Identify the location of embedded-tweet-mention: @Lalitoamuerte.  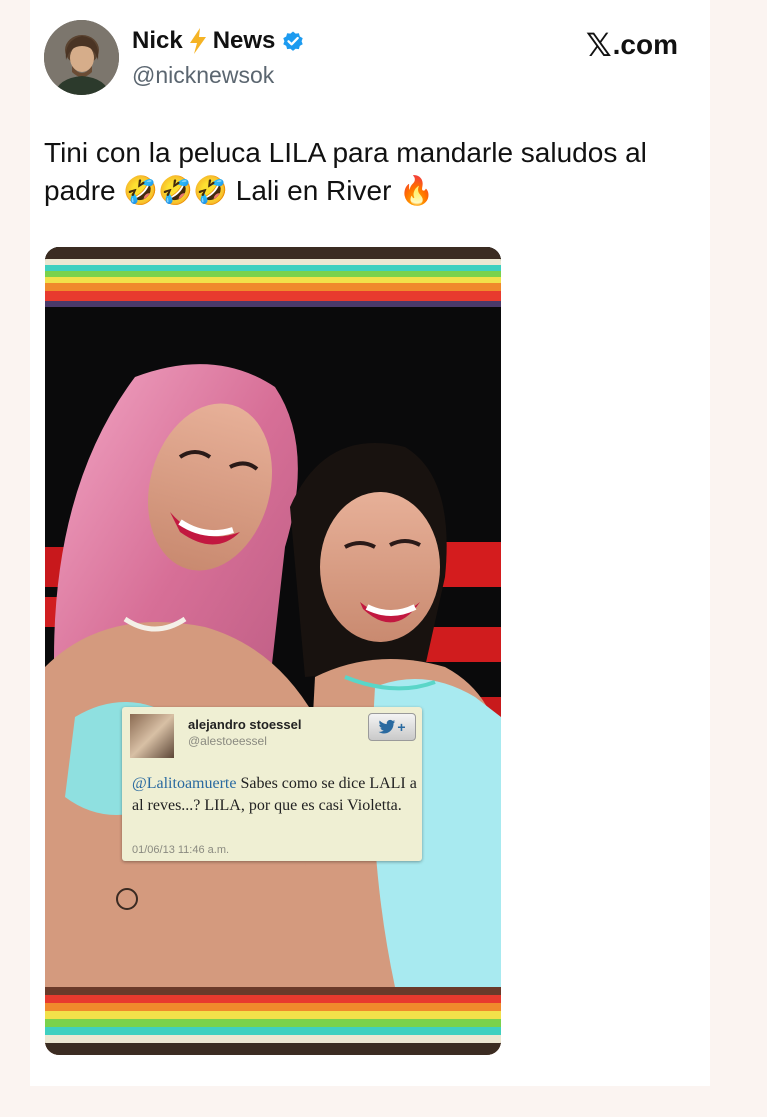
(184, 783).